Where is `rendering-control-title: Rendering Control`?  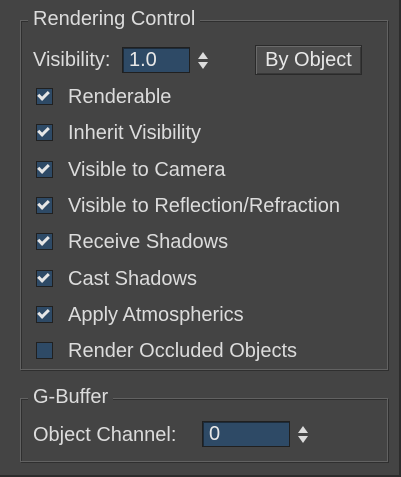 rendering-control-title: Rendering Control is located at coordinates (114, 19).